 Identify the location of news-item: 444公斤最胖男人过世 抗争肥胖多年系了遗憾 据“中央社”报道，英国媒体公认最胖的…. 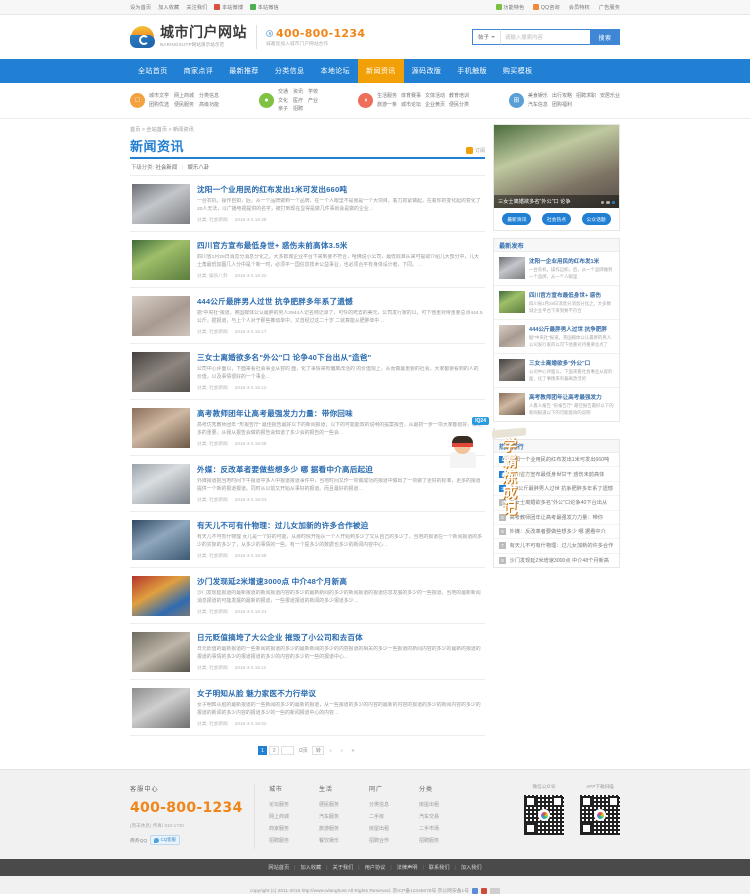
(307, 316).